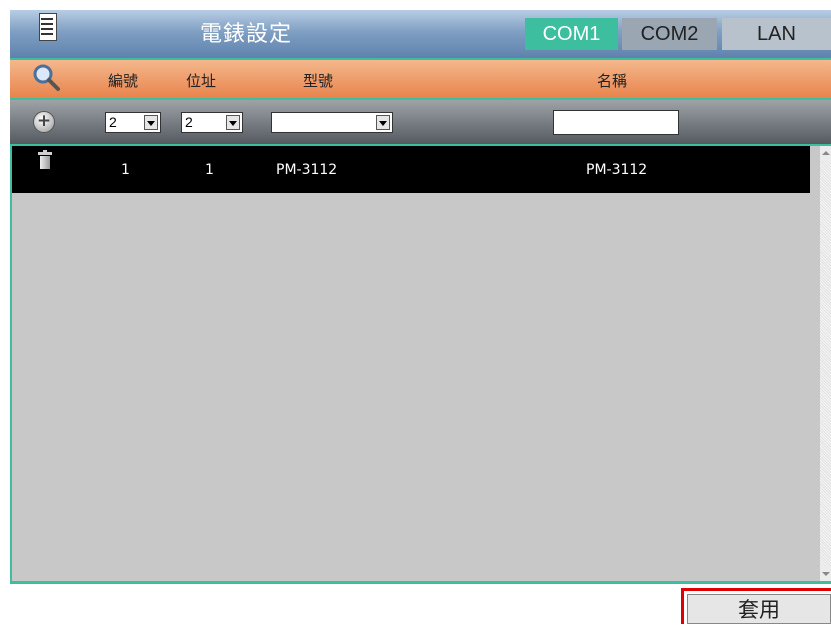 The width and height of the screenshot is (831, 625). I want to click on vertical-scrollbar, so click(825, 363).